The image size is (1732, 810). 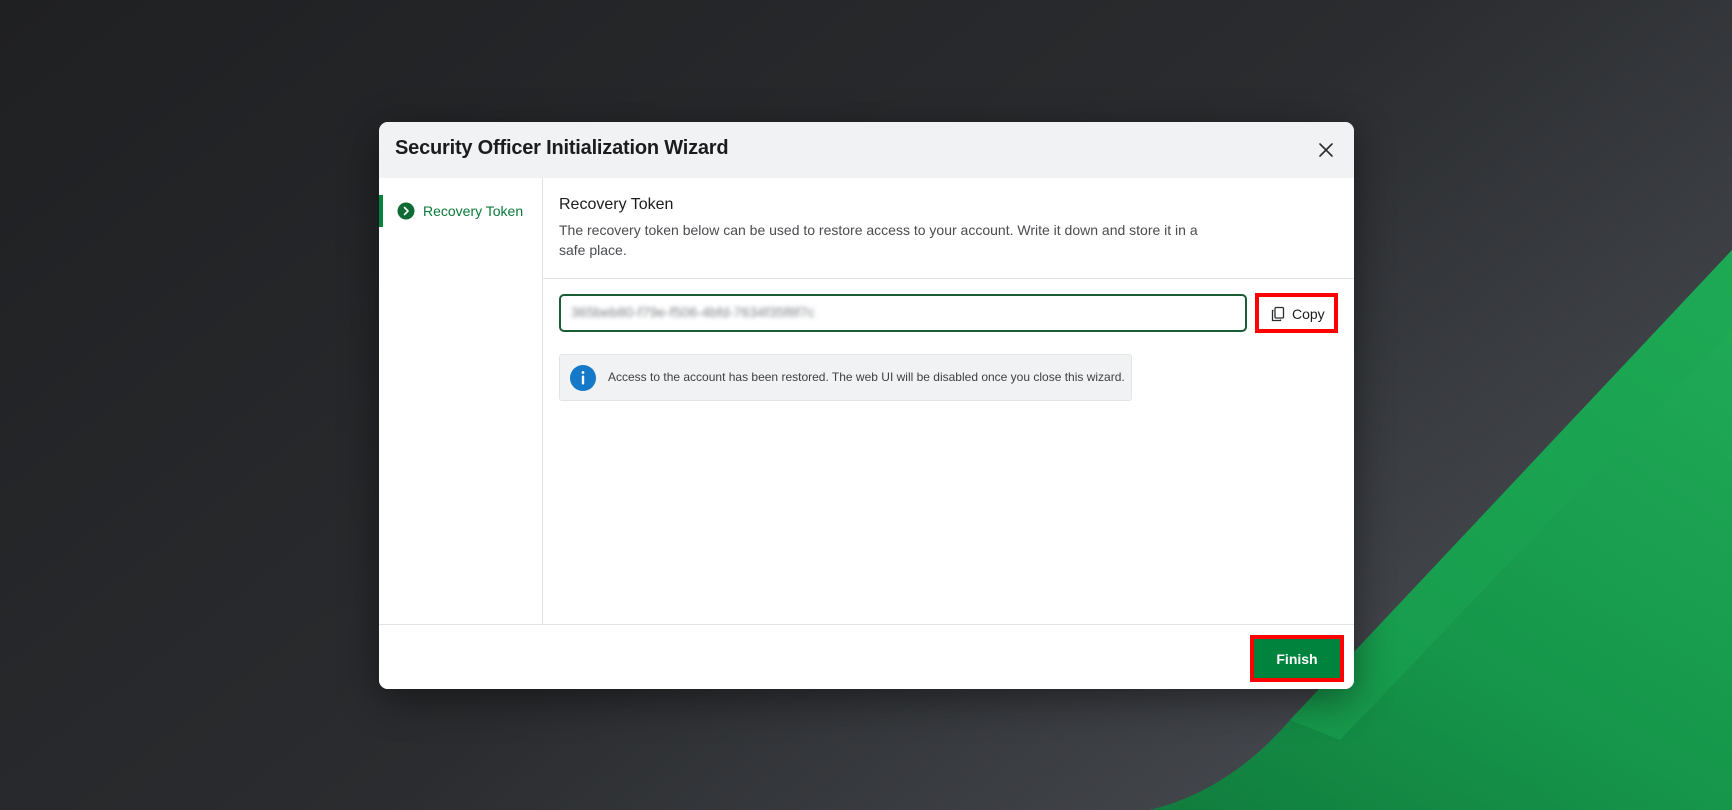 What do you see at coordinates (866, 656) in the screenshot?
I see `dialog-footer: Finish` at bounding box center [866, 656].